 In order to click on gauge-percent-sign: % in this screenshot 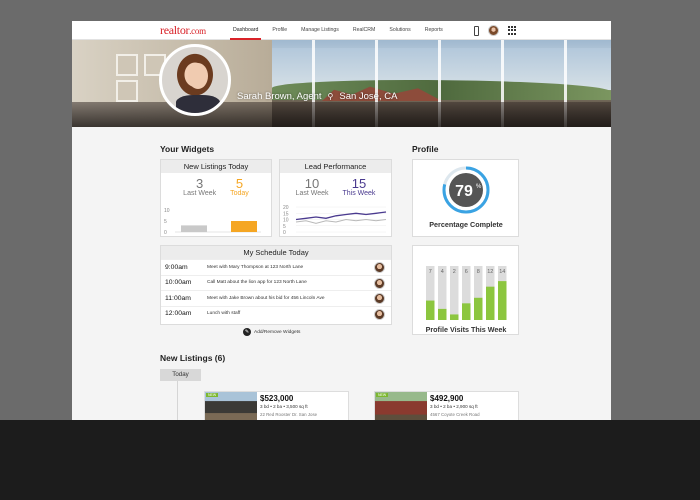, I will do `click(479, 187)`.